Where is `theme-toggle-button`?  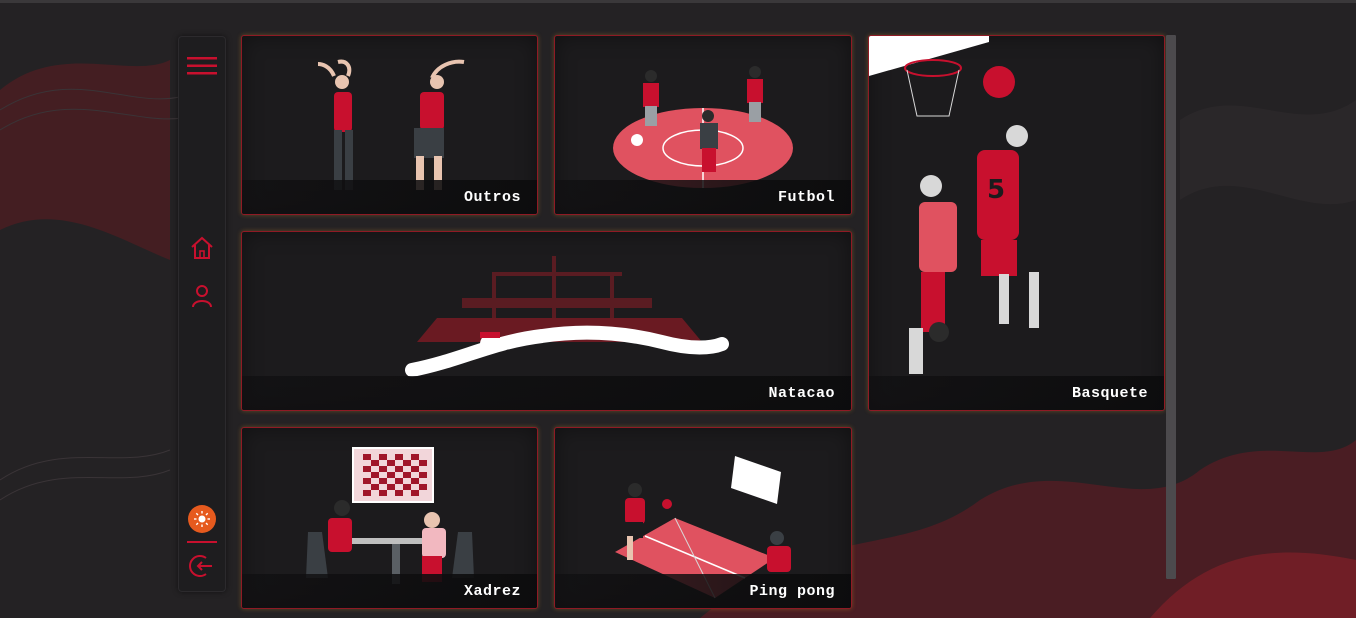 theme-toggle-button is located at coordinates (202, 519).